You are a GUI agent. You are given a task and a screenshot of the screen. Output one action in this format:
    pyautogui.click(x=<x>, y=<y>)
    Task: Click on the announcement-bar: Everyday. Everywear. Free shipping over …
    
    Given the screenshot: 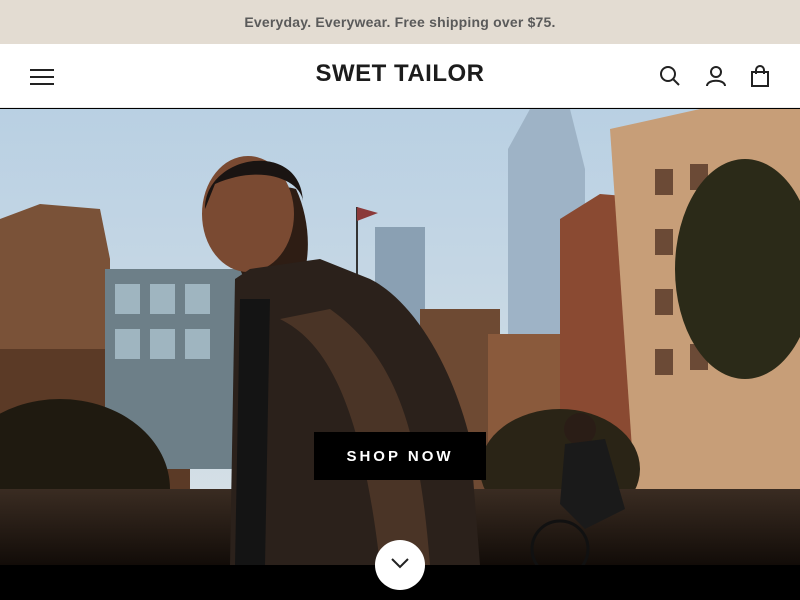 What is the action you would take?
    pyautogui.click(x=400, y=22)
    